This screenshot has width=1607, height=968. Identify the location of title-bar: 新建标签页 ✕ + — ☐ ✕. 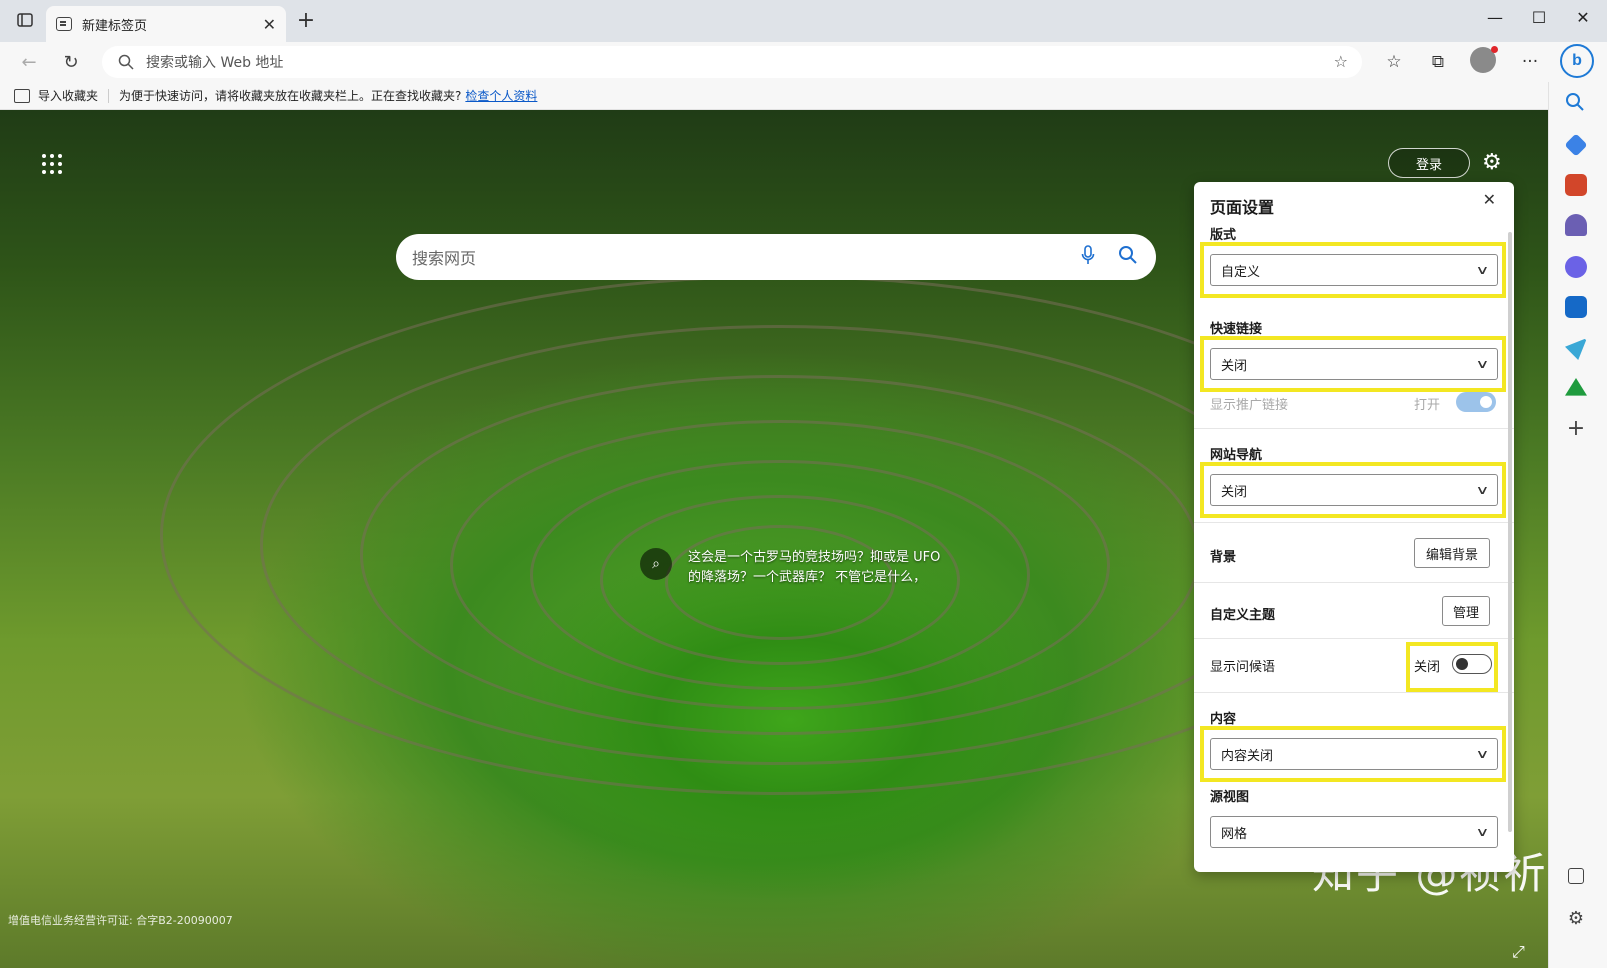
(803, 21).